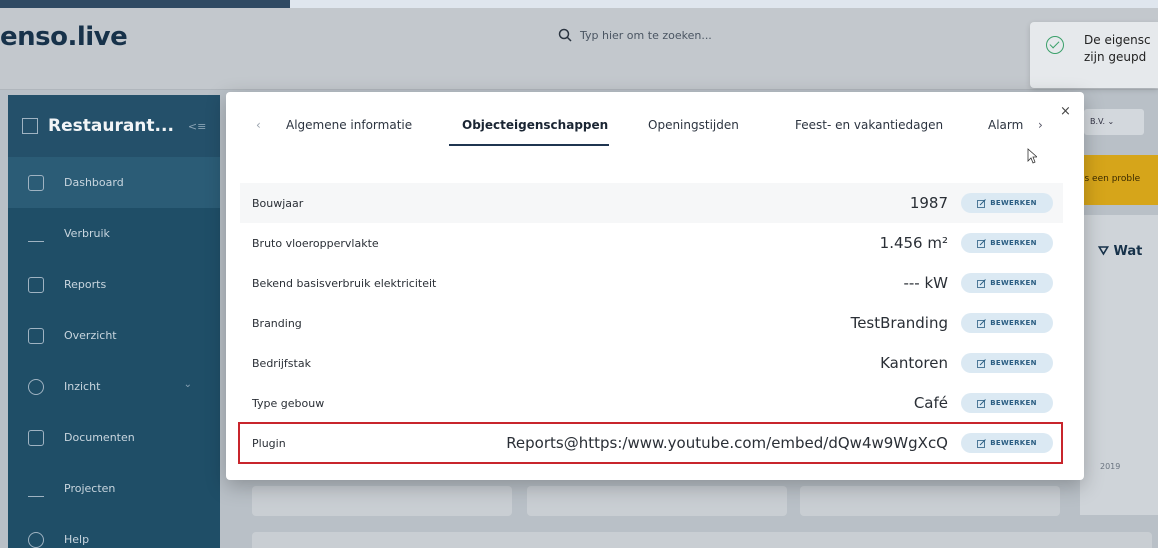 This screenshot has height=548, width=1158. Describe the element at coordinates (930, 403) in the screenshot. I see `property-value: Café` at that location.